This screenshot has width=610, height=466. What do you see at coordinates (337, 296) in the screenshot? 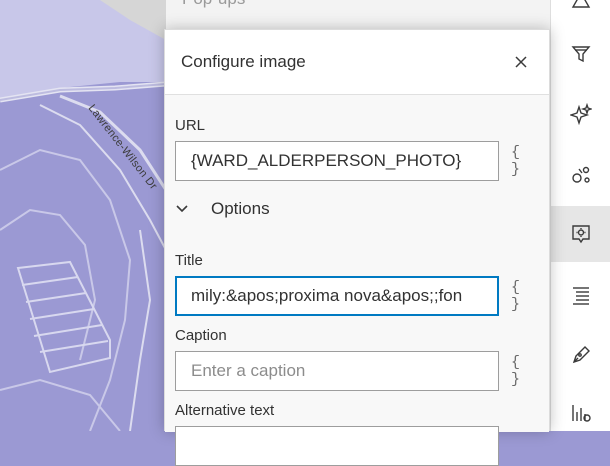
I see `title-input` at bounding box center [337, 296].